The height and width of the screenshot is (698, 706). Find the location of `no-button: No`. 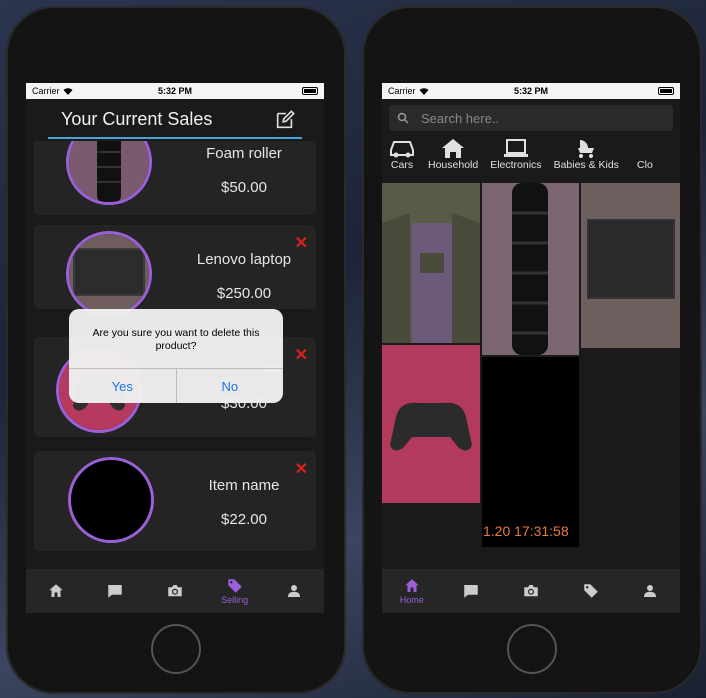

no-button: No is located at coordinates (229, 386).